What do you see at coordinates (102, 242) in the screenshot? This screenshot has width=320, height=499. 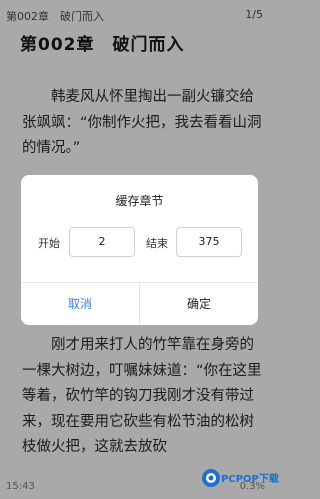 I see `start-chapter-input: 2` at bounding box center [102, 242].